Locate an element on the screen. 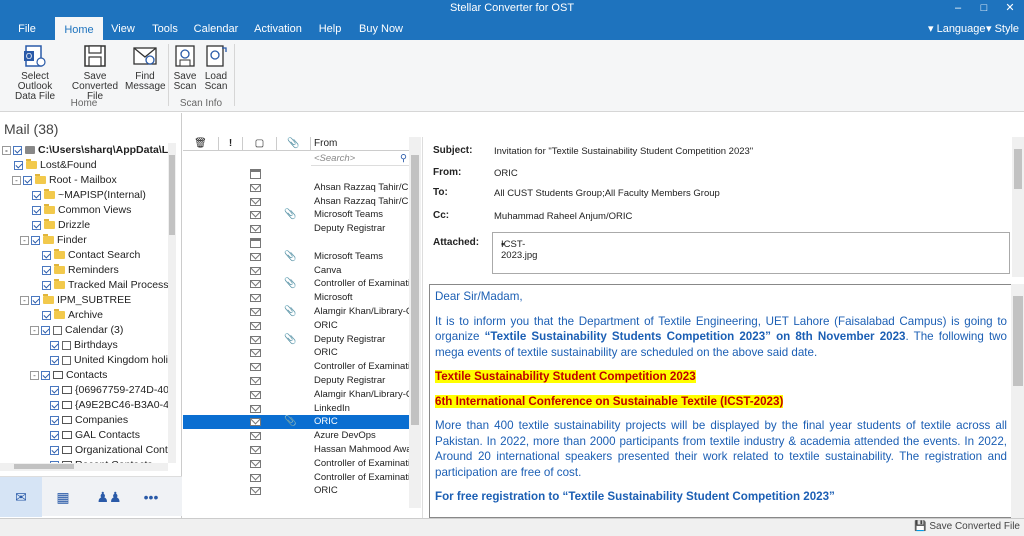  message-row: Azure DevOps is located at coordinates (296, 436).